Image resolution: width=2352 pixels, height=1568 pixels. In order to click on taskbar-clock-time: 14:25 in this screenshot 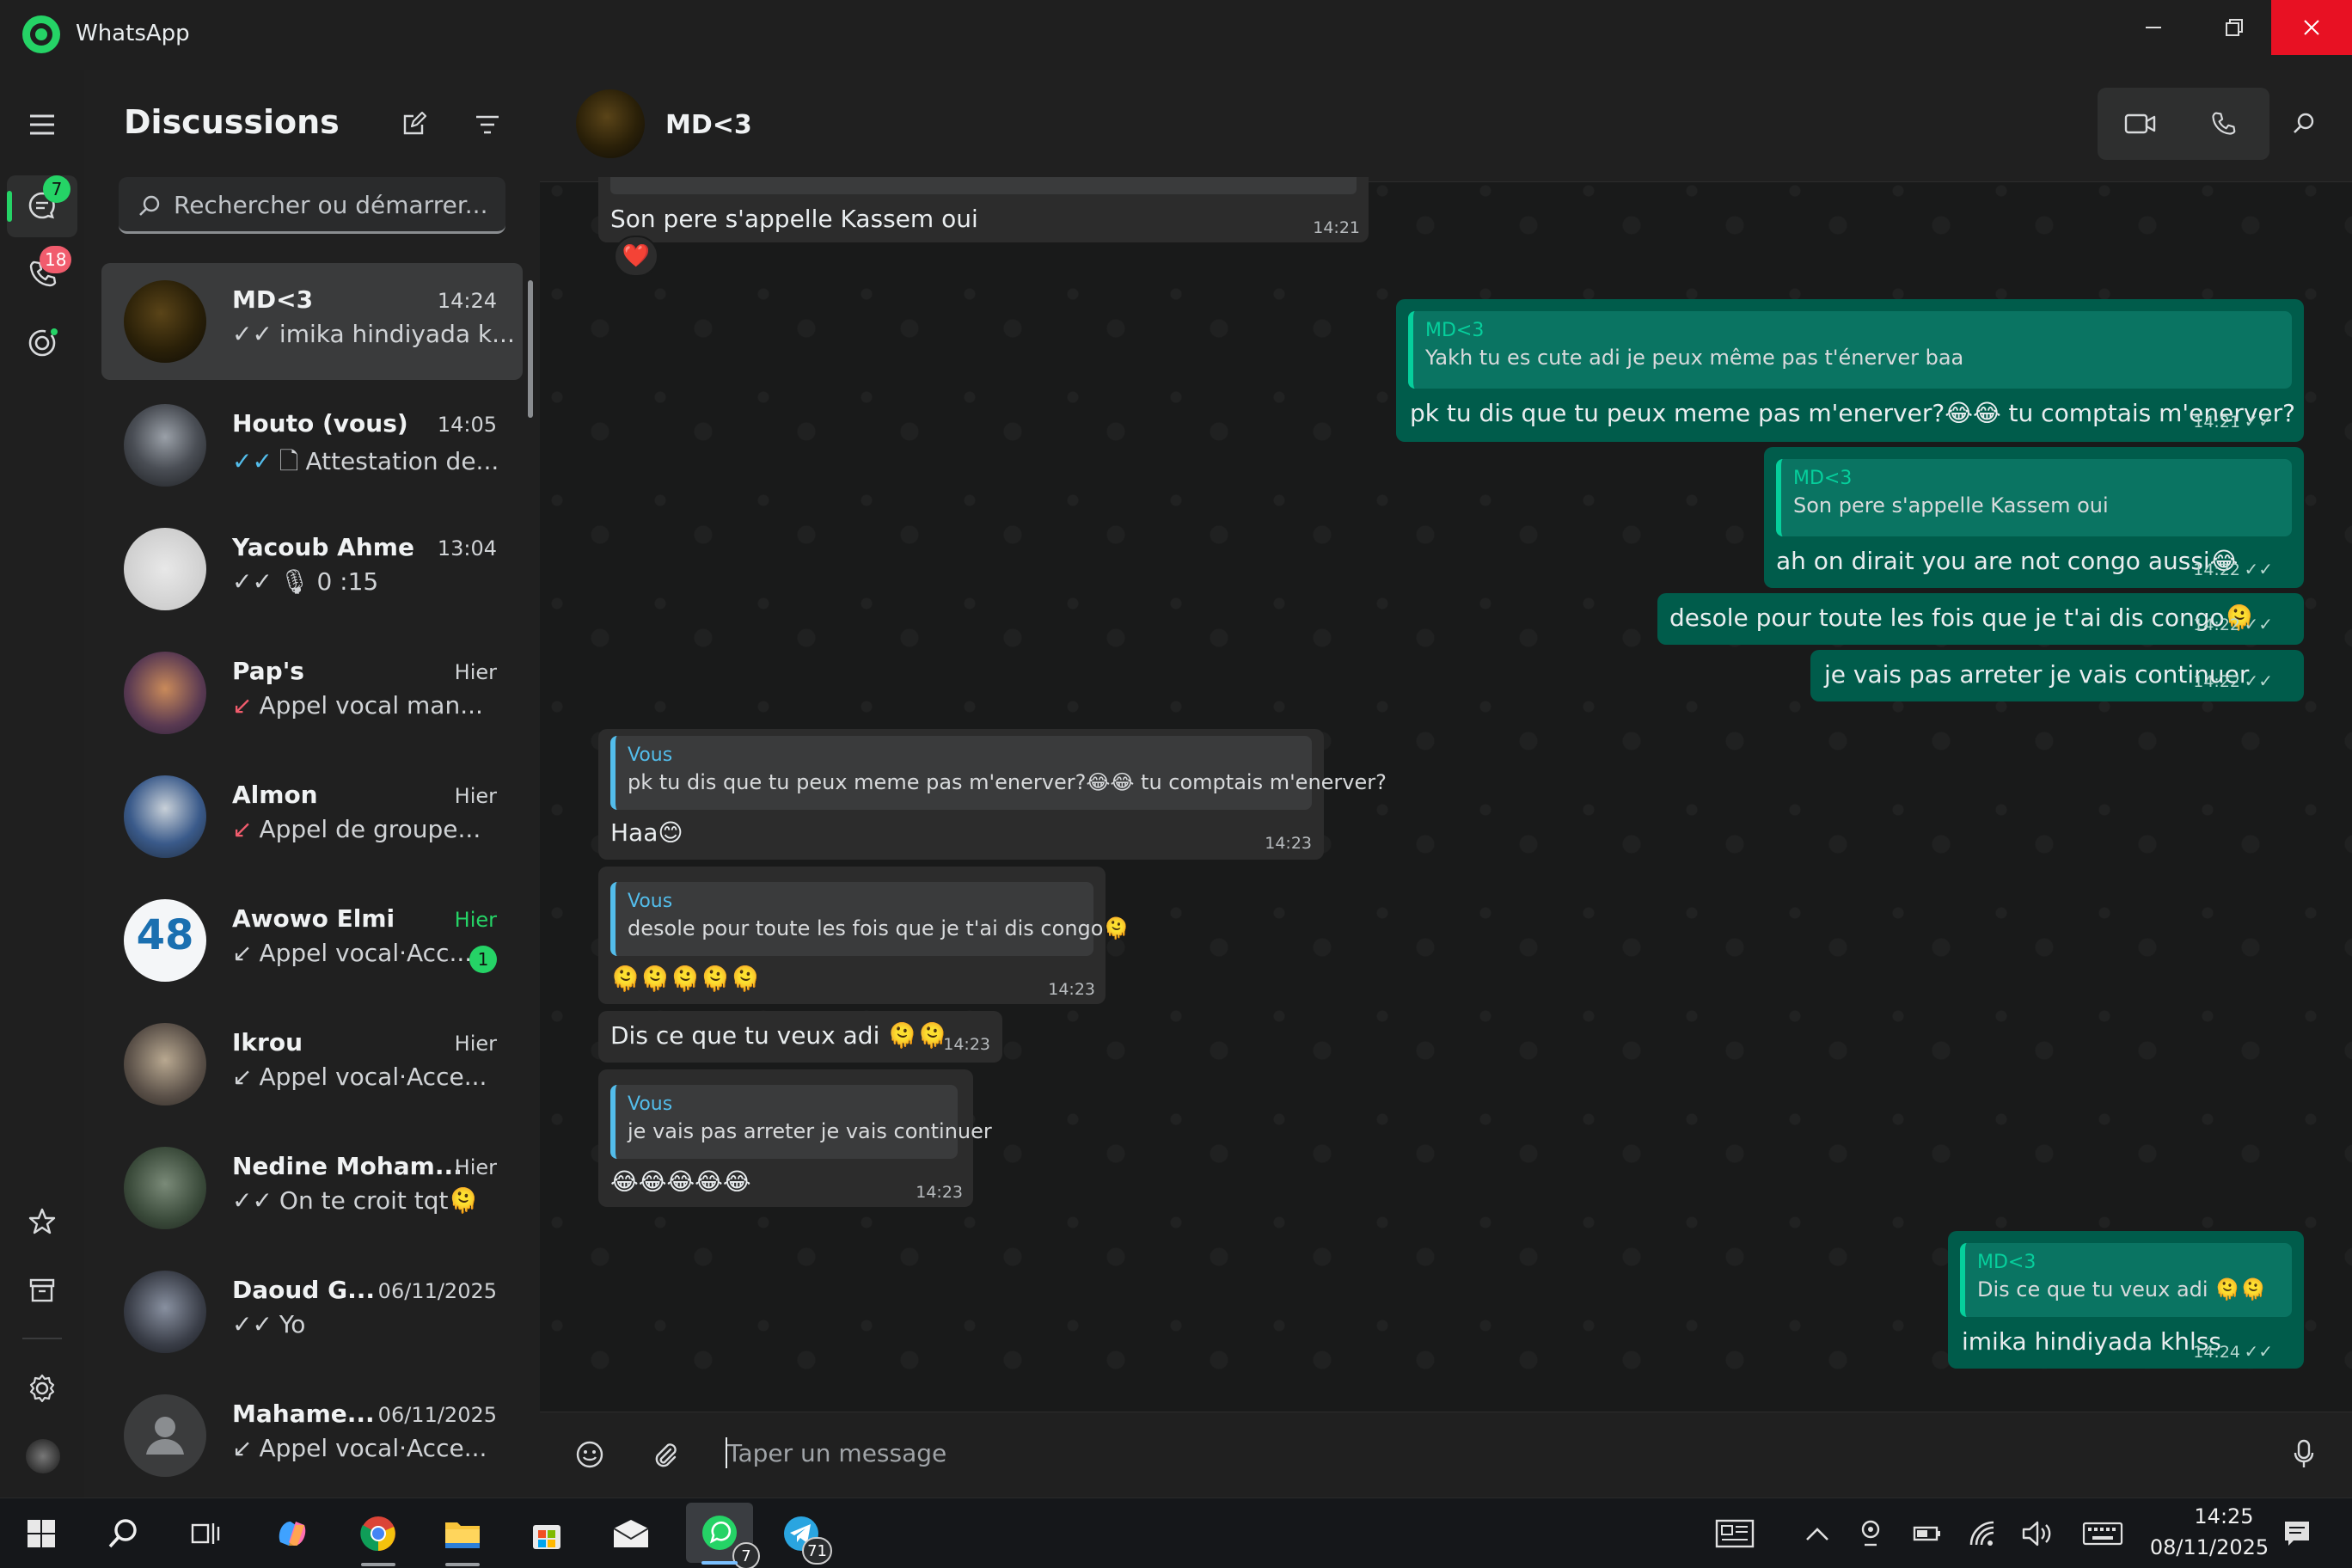, I will do `click(2224, 1516)`.